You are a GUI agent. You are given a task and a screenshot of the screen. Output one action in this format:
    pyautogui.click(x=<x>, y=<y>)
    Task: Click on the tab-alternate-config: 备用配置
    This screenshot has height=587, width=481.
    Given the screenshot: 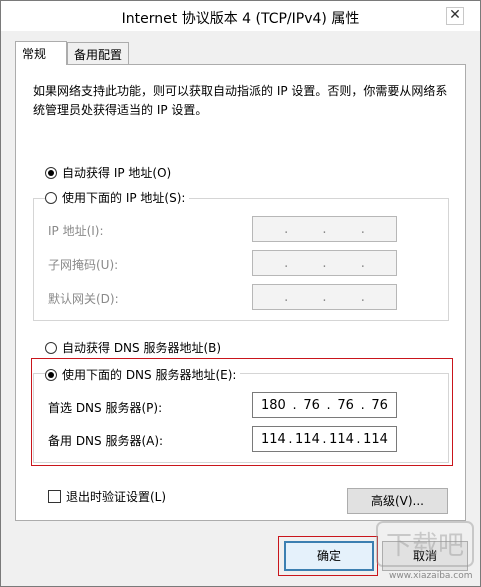 What is the action you would take?
    pyautogui.click(x=98, y=53)
    